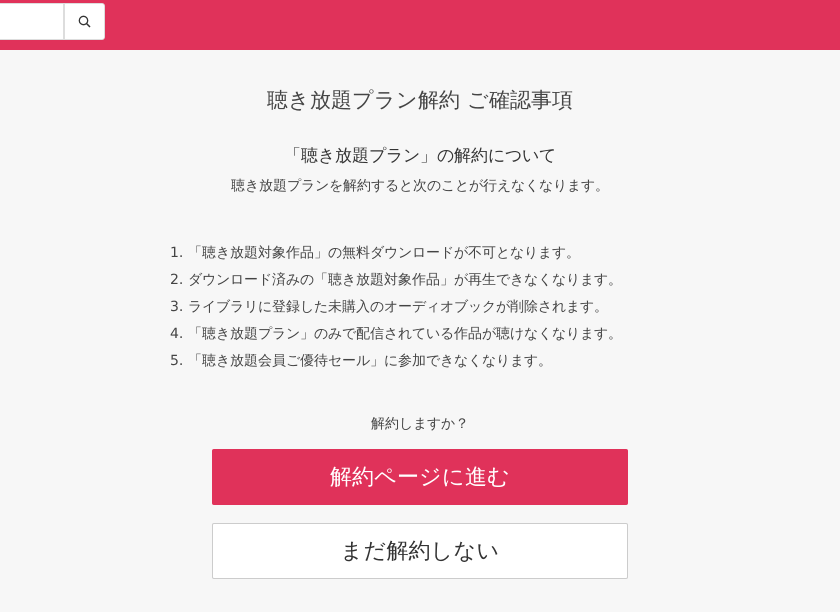 Image resolution: width=840 pixels, height=612 pixels. I want to click on cancel-button: まだ解約しない, so click(420, 551).